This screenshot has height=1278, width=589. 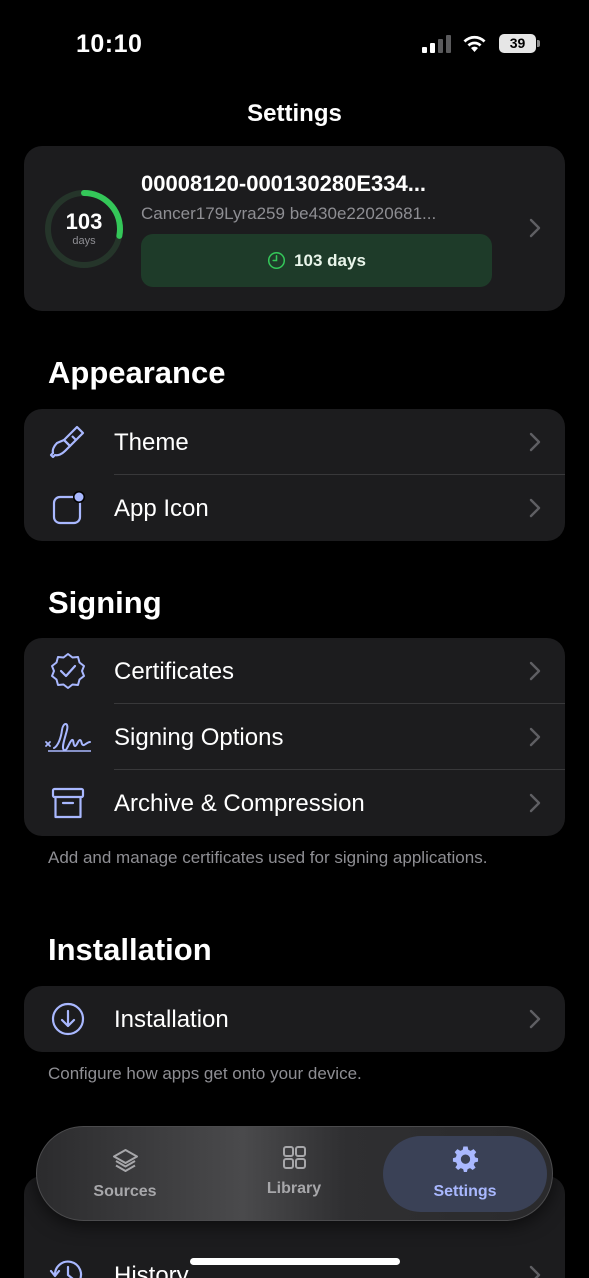 What do you see at coordinates (465, 1191) in the screenshot?
I see `tab-label: Settings` at bounding box center [465, 1191].